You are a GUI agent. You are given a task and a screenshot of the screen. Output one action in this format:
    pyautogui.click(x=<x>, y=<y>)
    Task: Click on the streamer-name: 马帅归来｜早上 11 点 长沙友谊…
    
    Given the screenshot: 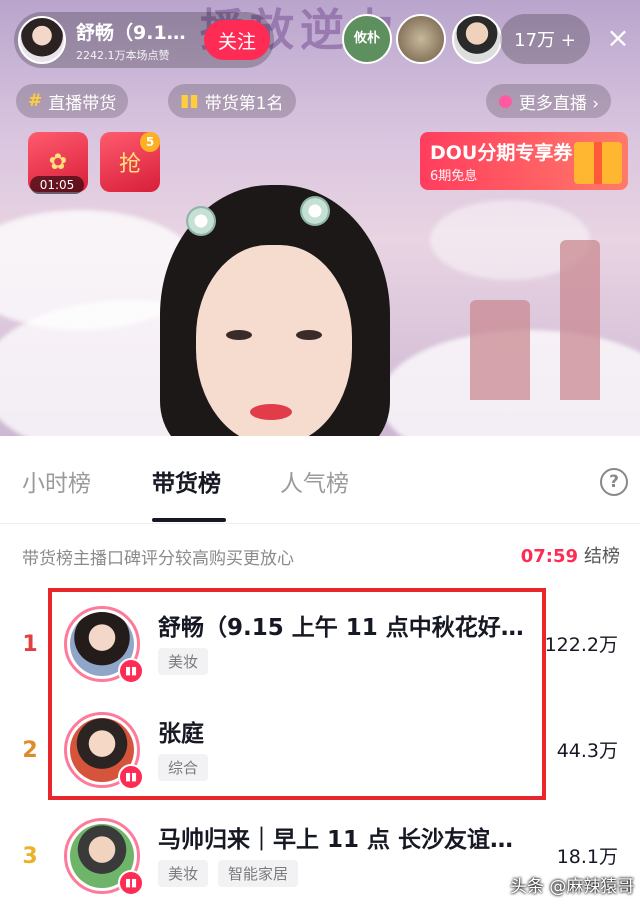 What is the action you would take?
    pyautogui.click(x=343, y=837)
    